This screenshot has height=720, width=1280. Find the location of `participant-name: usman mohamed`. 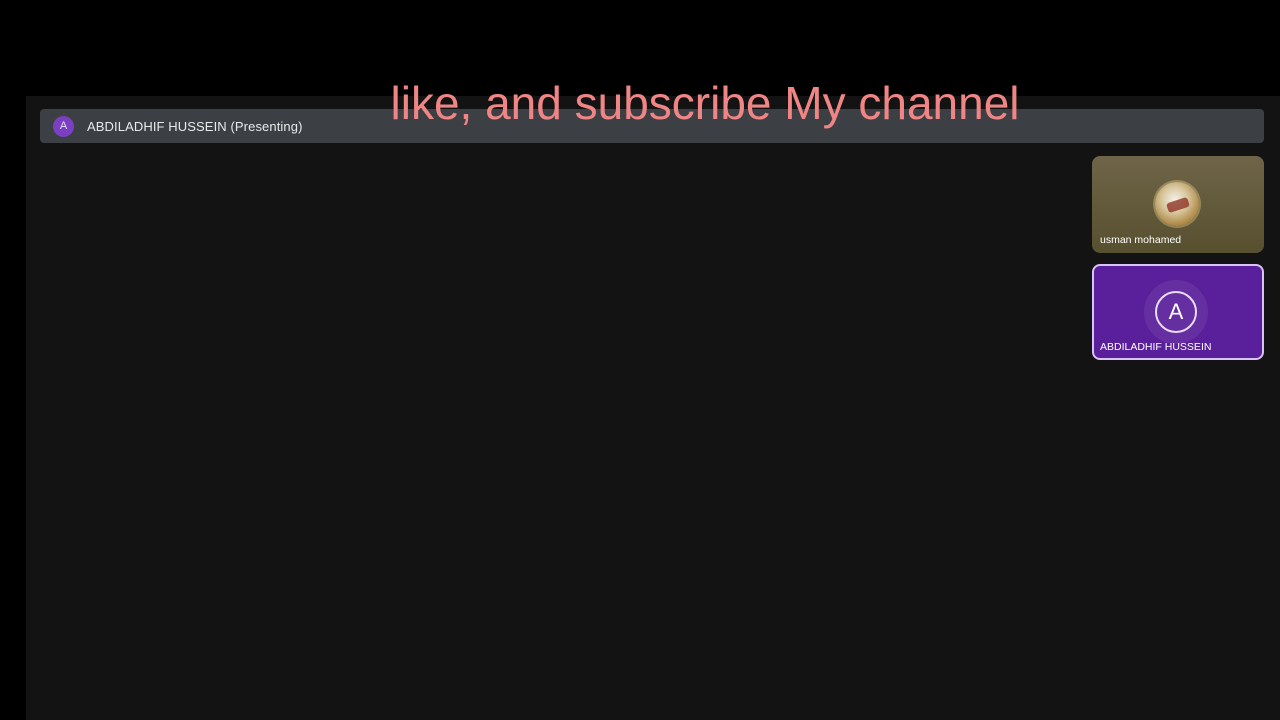

participant-name: usman mohamed is located at coordinates (1141, 240).